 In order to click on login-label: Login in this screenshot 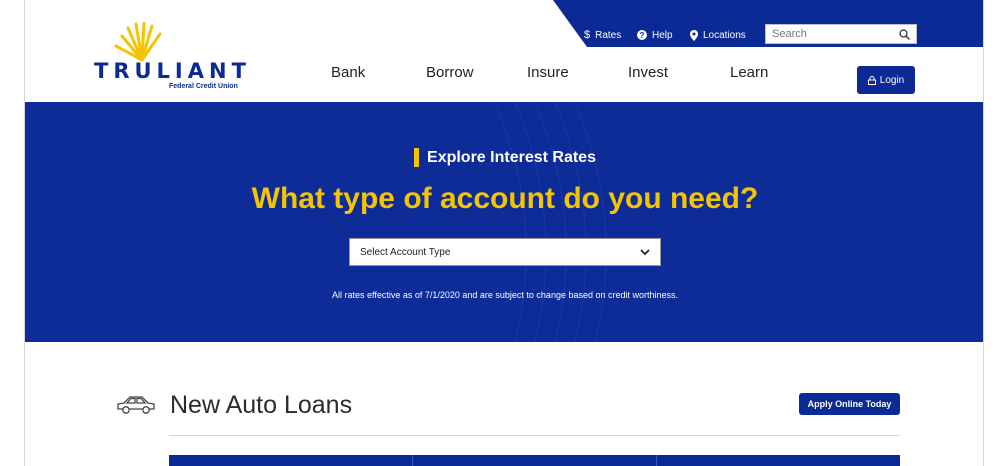, I will do `click(892, 80)`.